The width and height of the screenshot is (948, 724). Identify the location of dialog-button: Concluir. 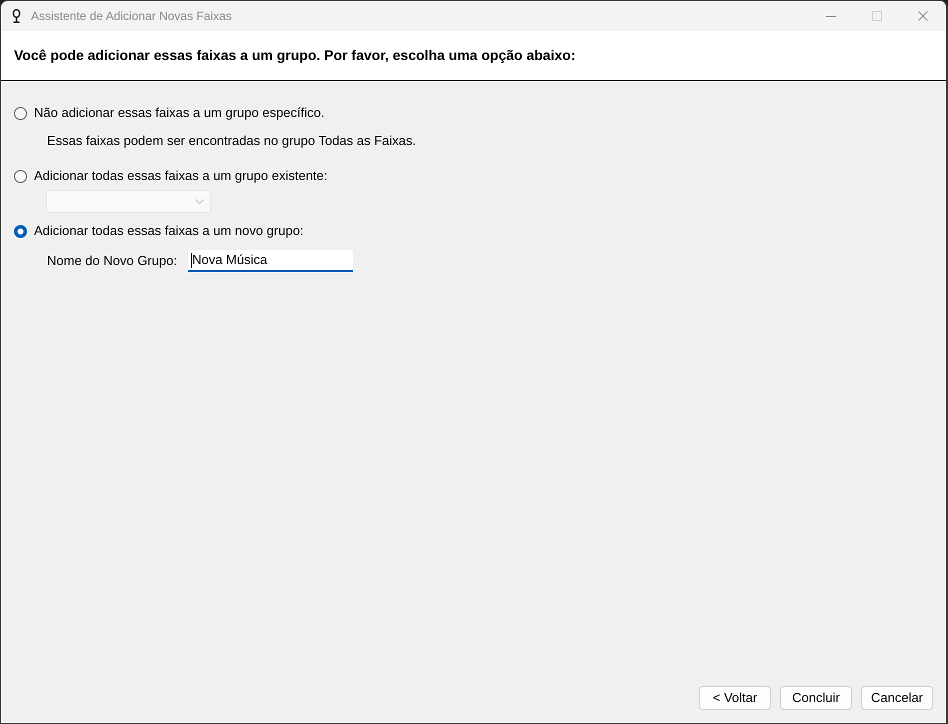
(816, 698).